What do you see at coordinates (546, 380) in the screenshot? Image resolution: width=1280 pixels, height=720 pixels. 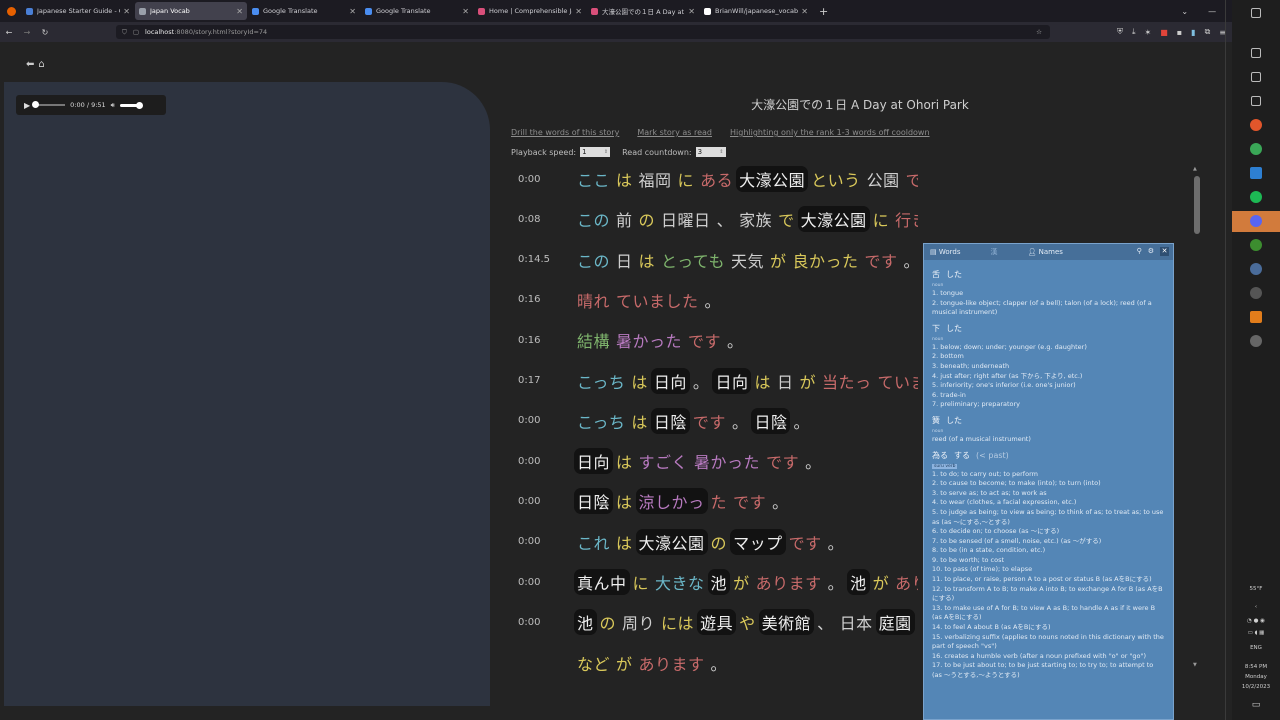 I see `line-timestamp: 0:17` at bounding box center [546, 380].